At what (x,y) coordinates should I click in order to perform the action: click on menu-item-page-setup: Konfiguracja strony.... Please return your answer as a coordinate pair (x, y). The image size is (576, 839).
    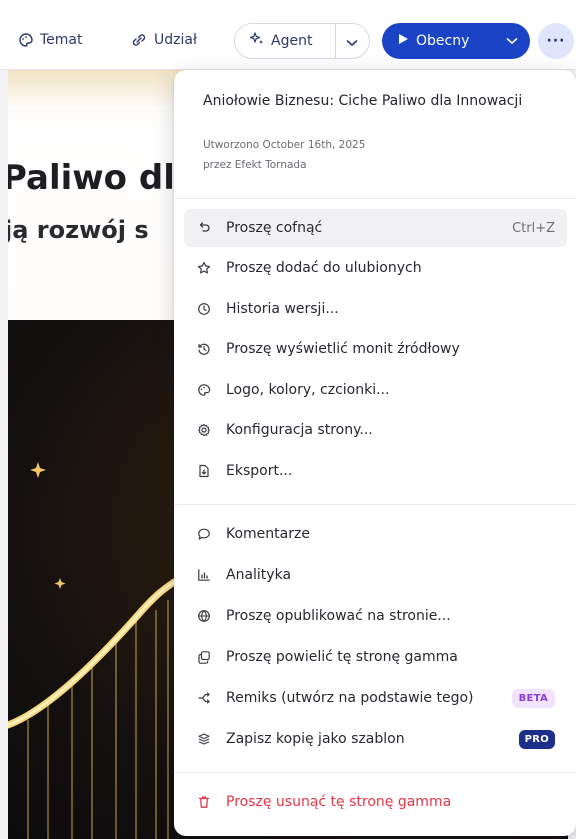
    Looking at the image, I should click on (375, 430).